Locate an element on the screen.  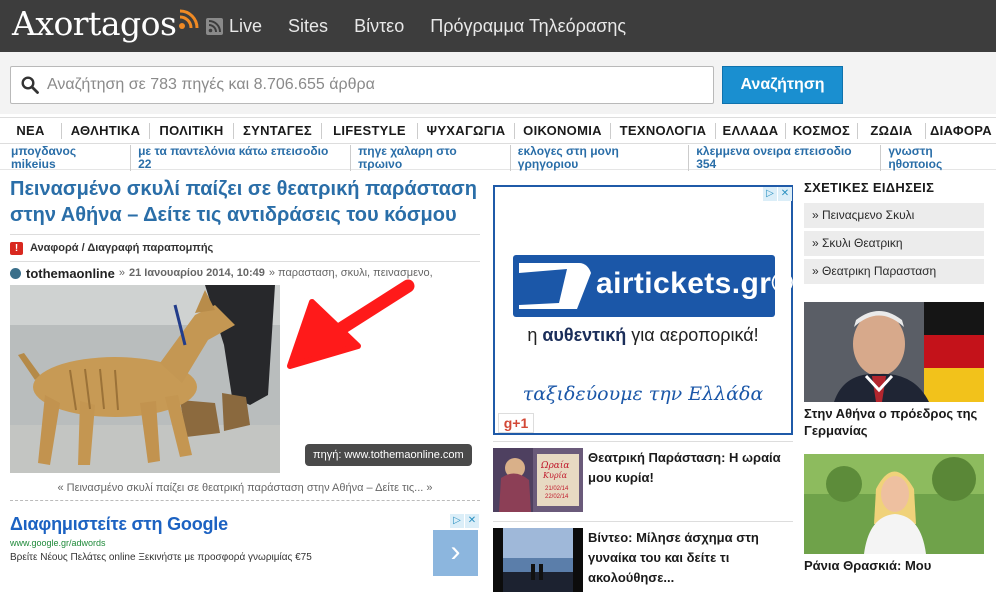
nav-tv-program: Πρόγραμμα Τηλεόρασης is located at coordinates (528, 26).